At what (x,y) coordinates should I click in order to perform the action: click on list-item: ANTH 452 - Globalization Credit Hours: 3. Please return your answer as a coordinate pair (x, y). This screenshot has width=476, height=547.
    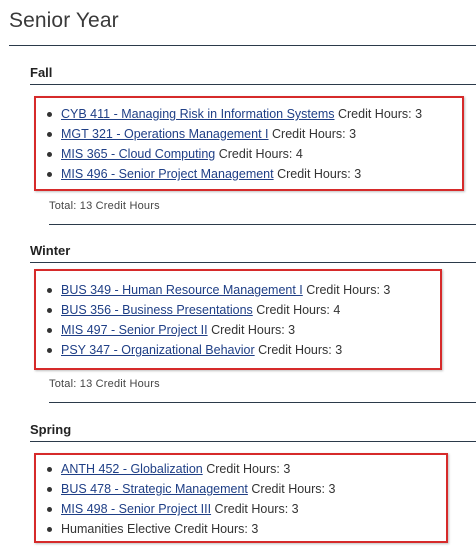
    Looking at the image, I should click on (189, 469).